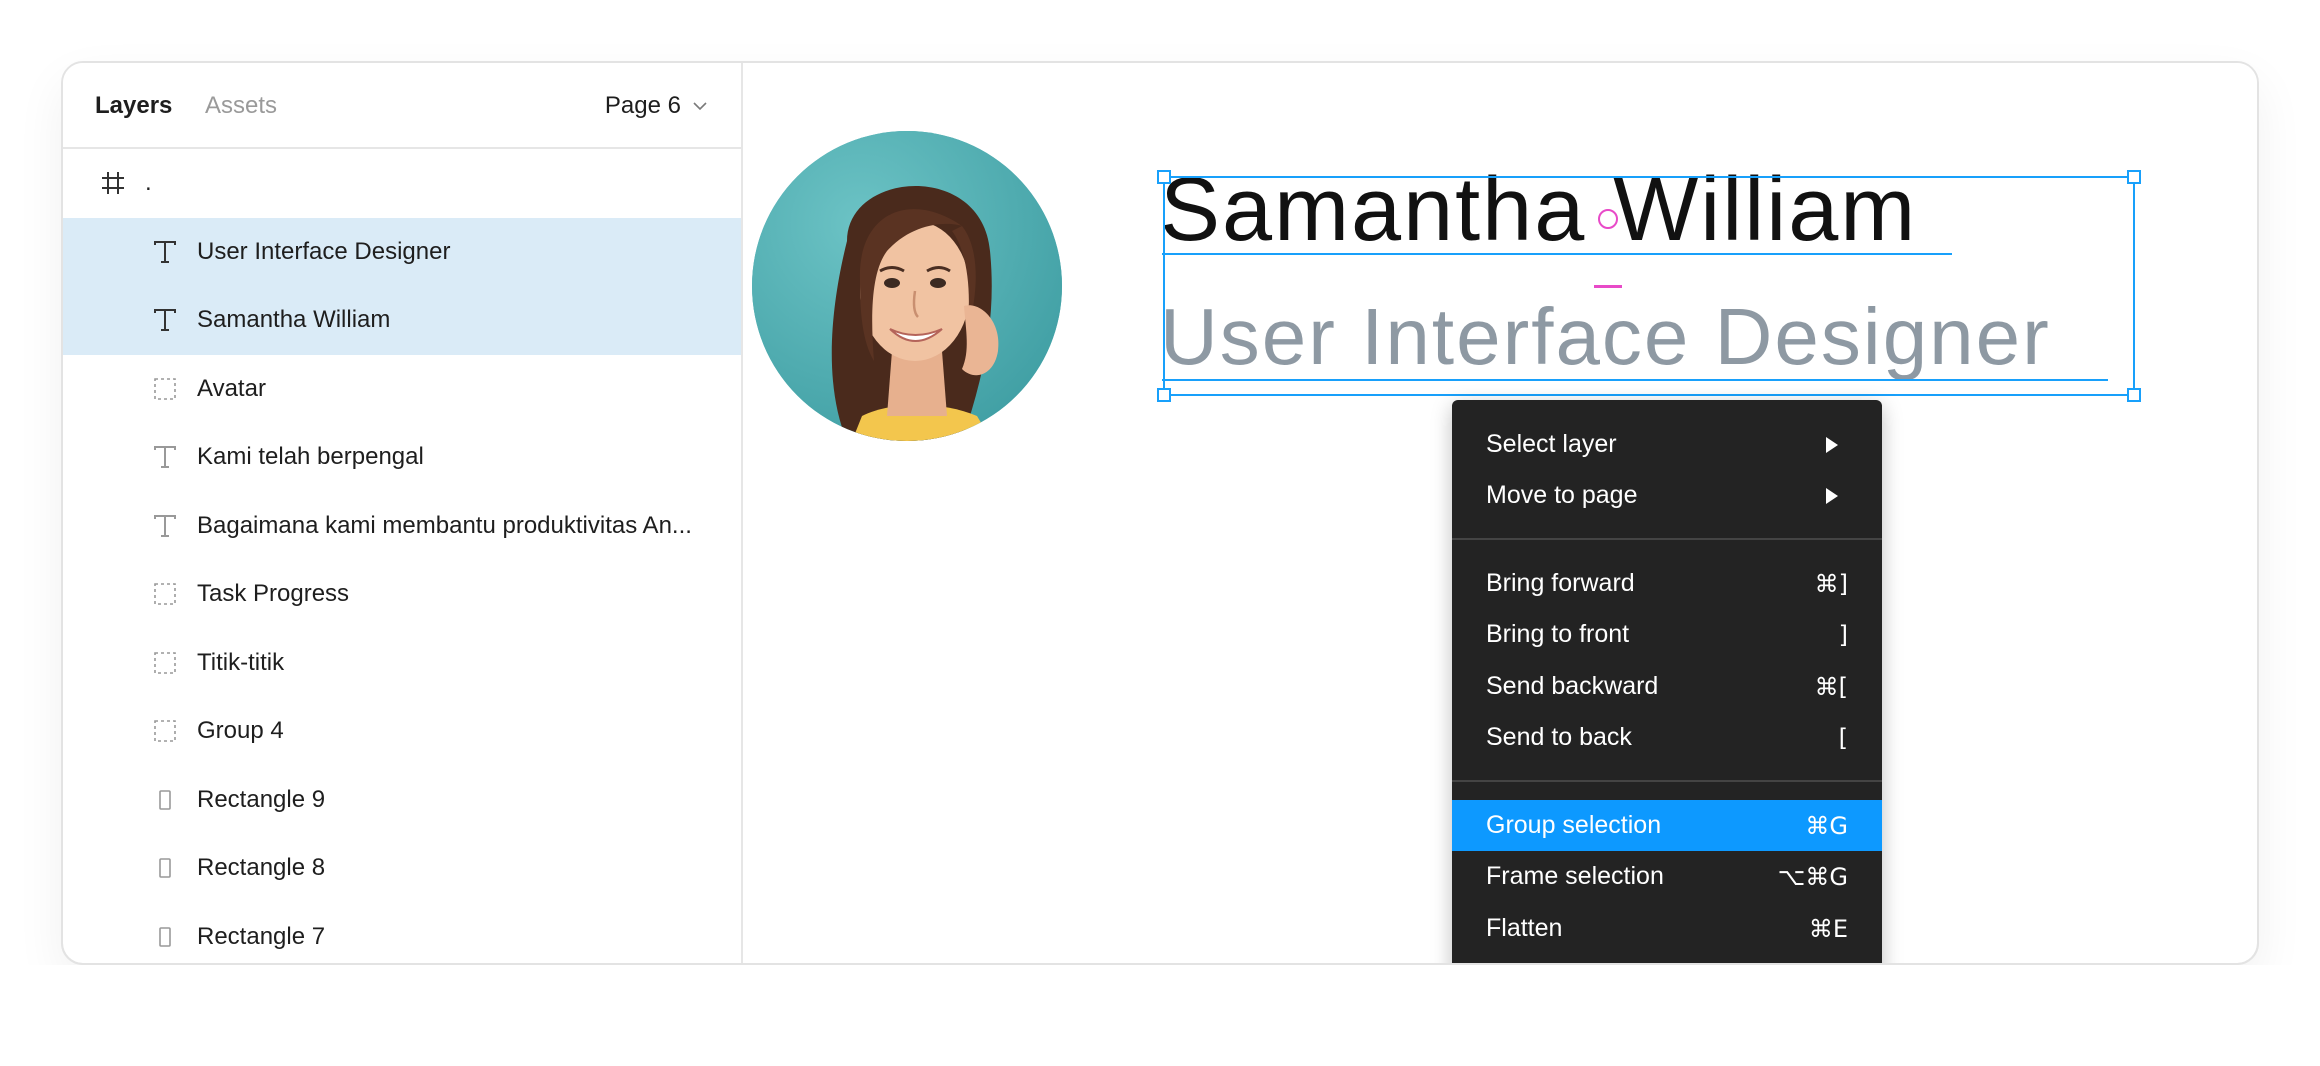 This screenshot has height=1066, width=2320. Describe the element at coordinates (402, 320) in the screenshot. I see `layer-item-samantha-william: Samantha William` at that location.